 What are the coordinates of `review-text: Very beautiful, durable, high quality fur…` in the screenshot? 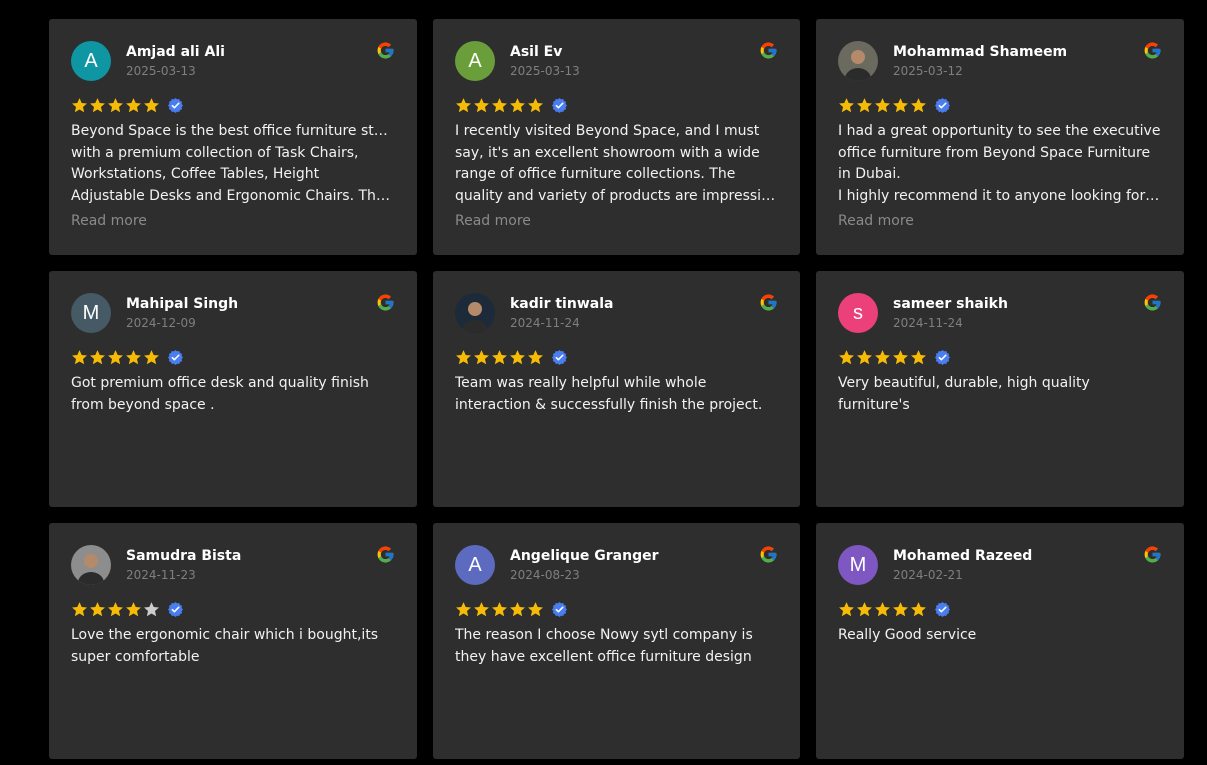 It's located at (1000, 394).